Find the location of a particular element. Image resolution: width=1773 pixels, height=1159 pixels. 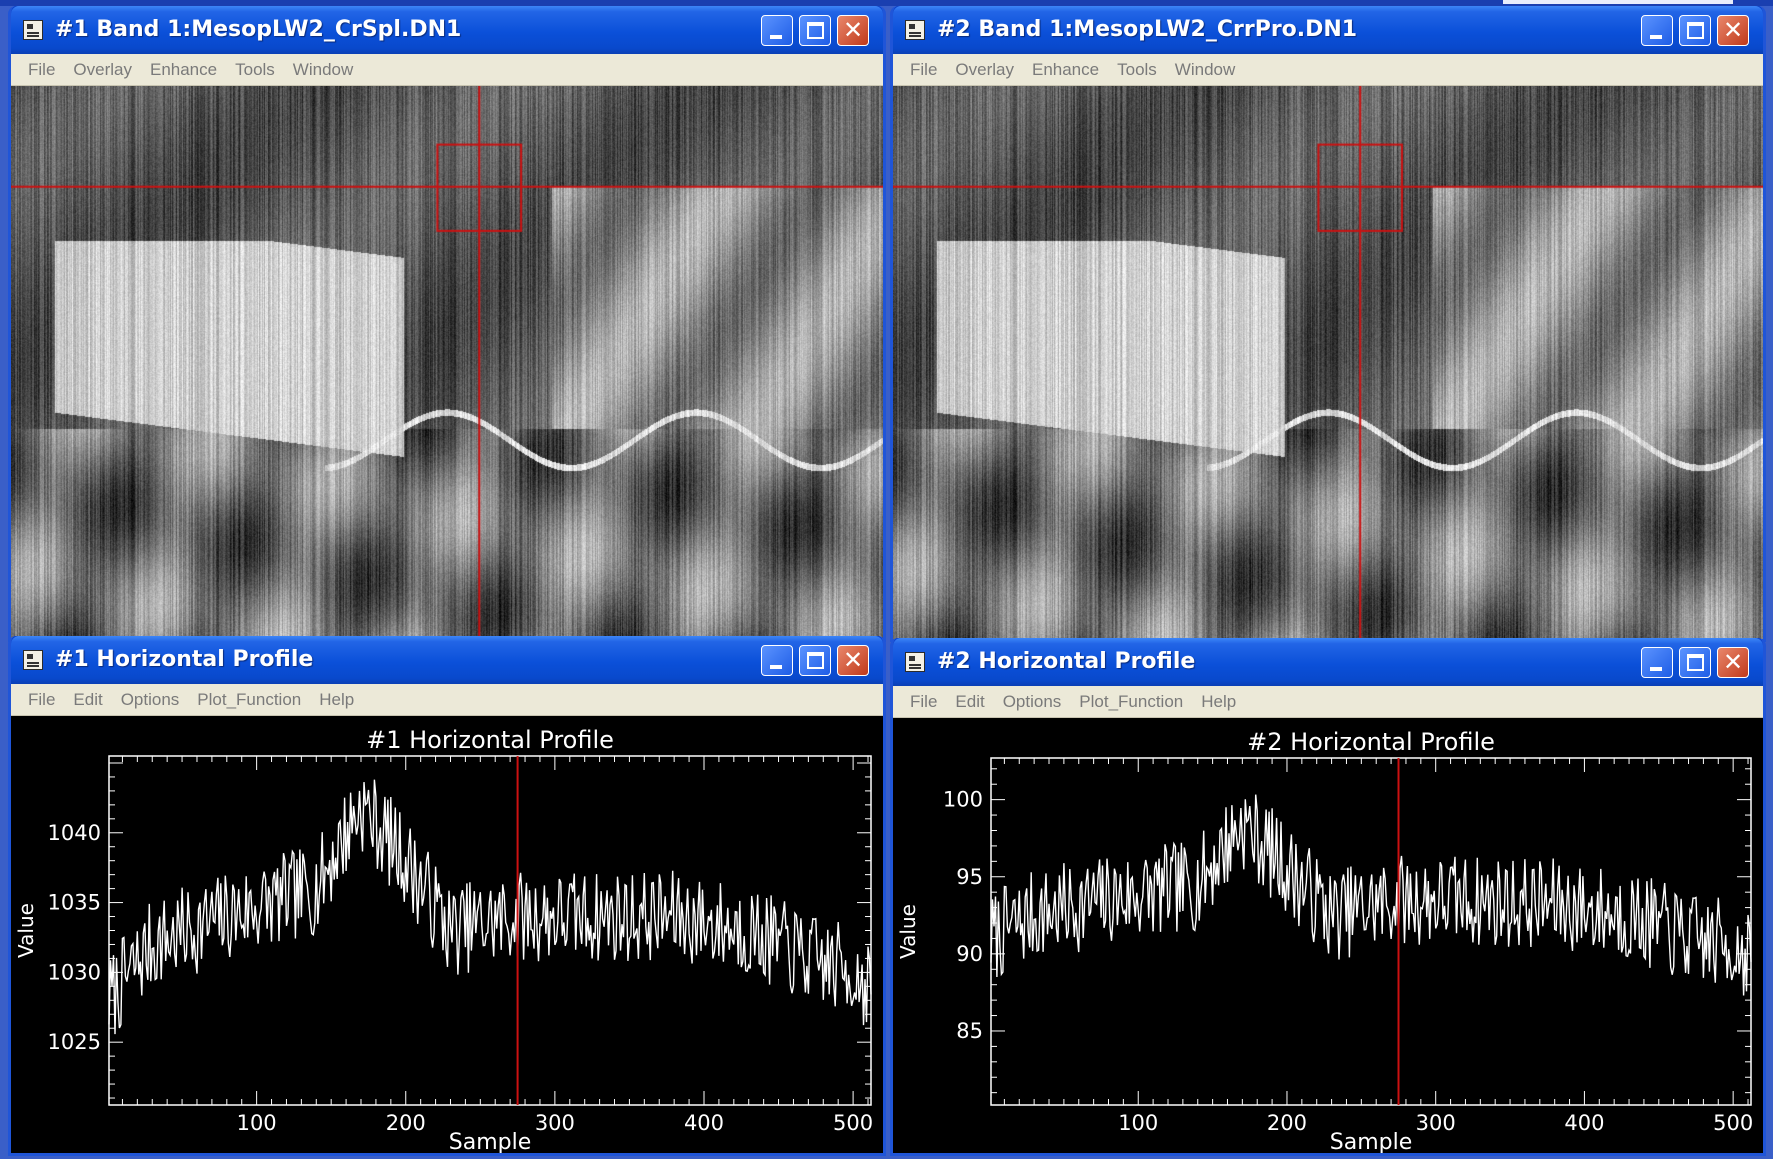

window-title: #2 Horizontal Profile is located at coordinates (1066, 661).